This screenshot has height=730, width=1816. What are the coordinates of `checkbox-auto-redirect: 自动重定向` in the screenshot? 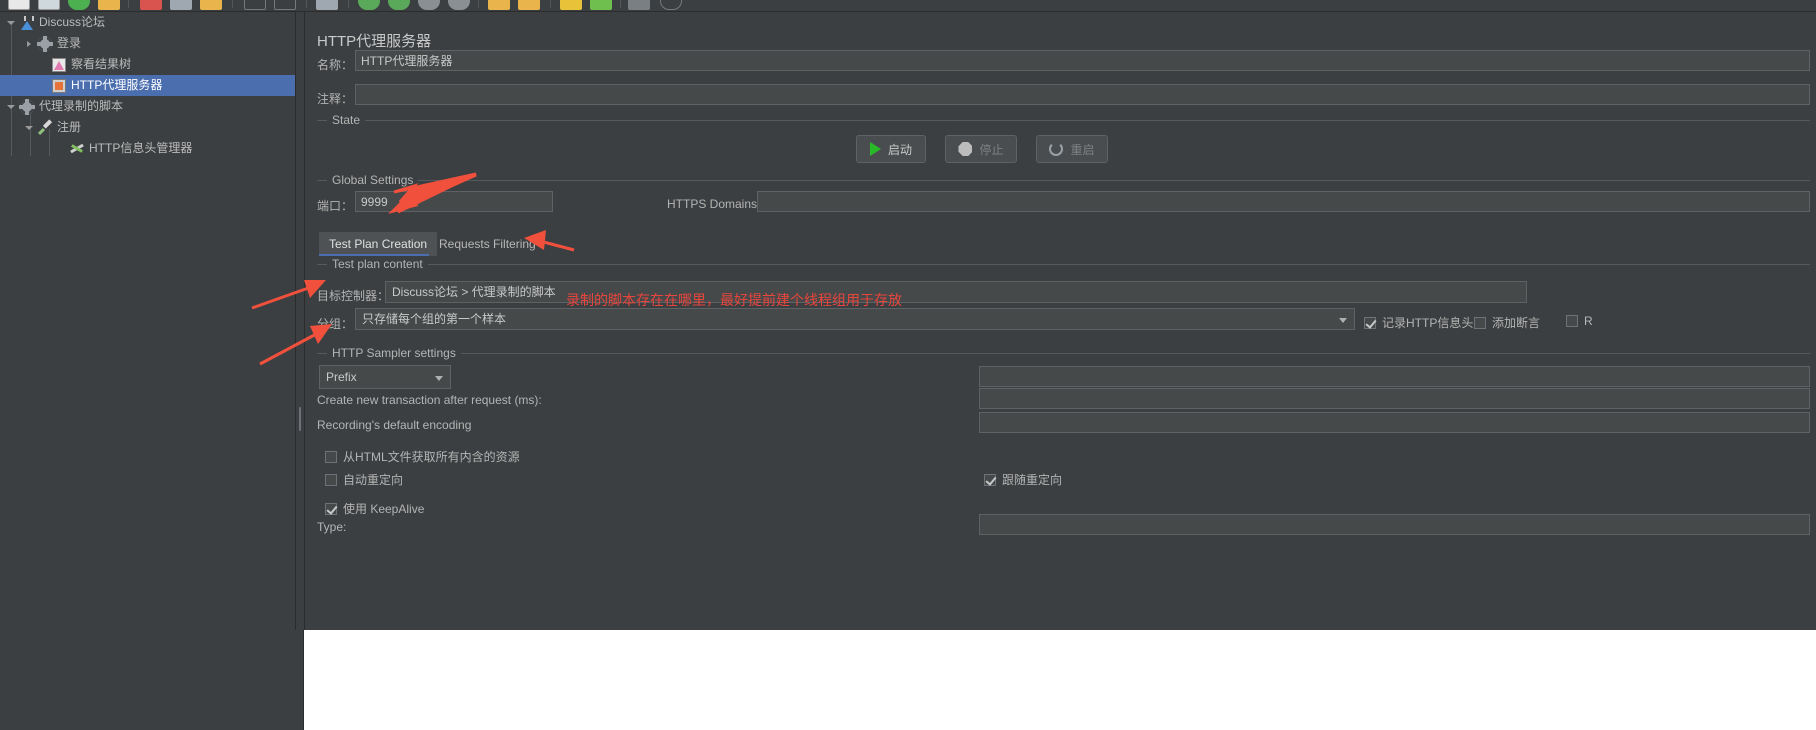 It's located at (364, 479).